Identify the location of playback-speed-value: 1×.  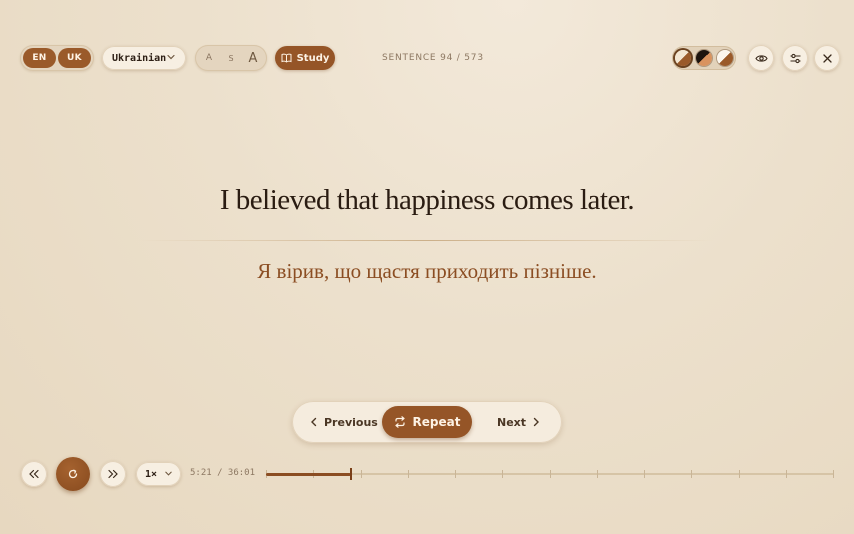
(151, 474).